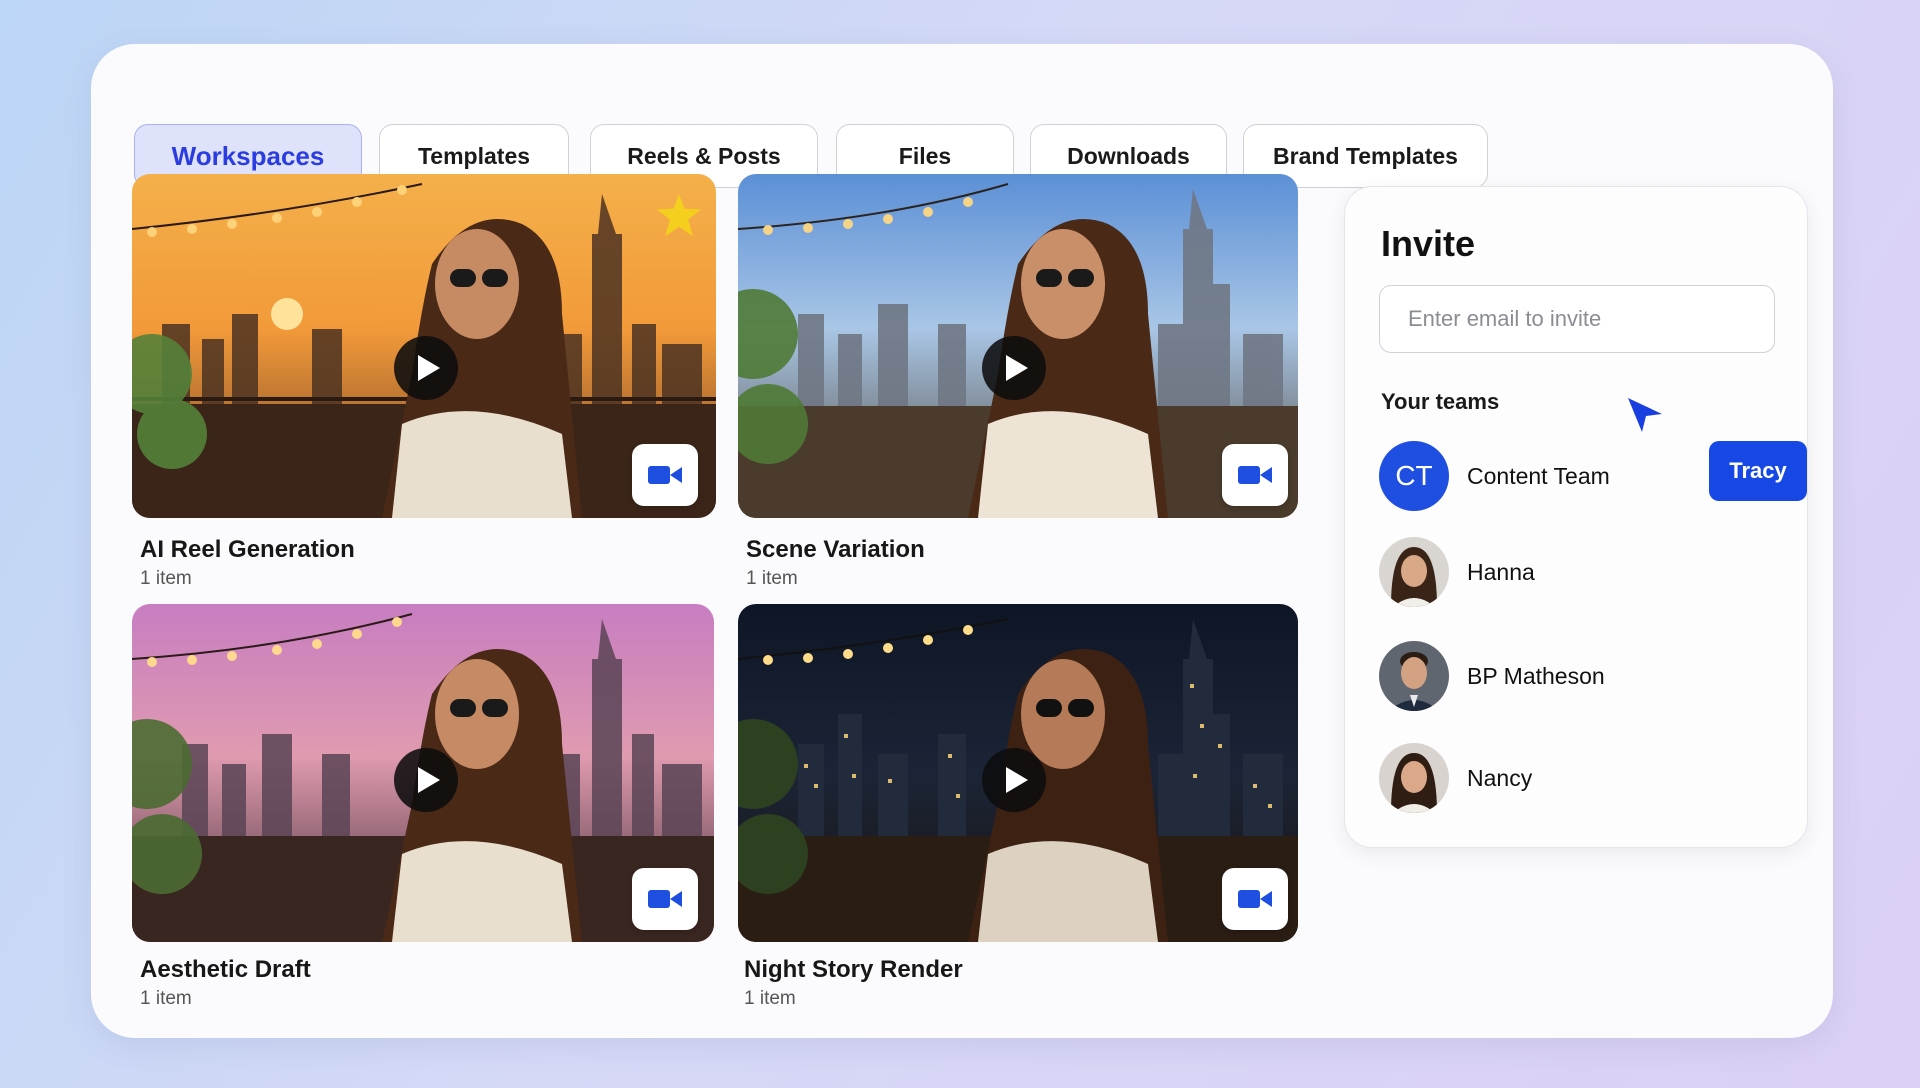 The width and height of the screenshot is (1920, 1088). I want to click on invite-title: Invite, so click(1428, 243).